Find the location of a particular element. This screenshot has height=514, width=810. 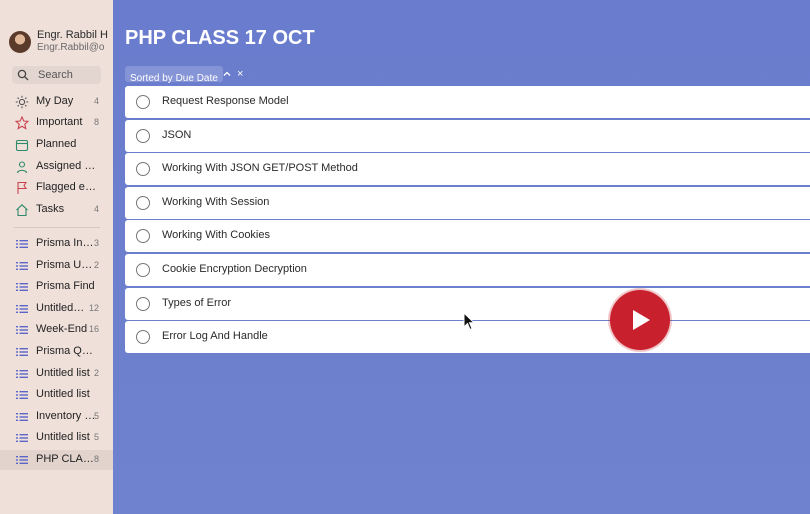

task-row: Cookie Encryption Decryption is located at coordinates (467, 269).